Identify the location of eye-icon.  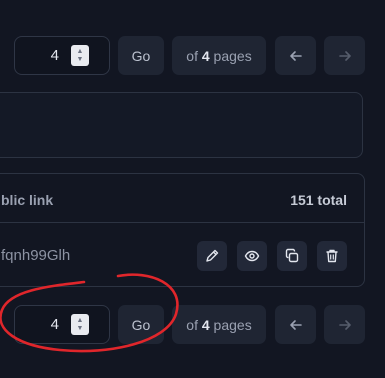
(252, 256).